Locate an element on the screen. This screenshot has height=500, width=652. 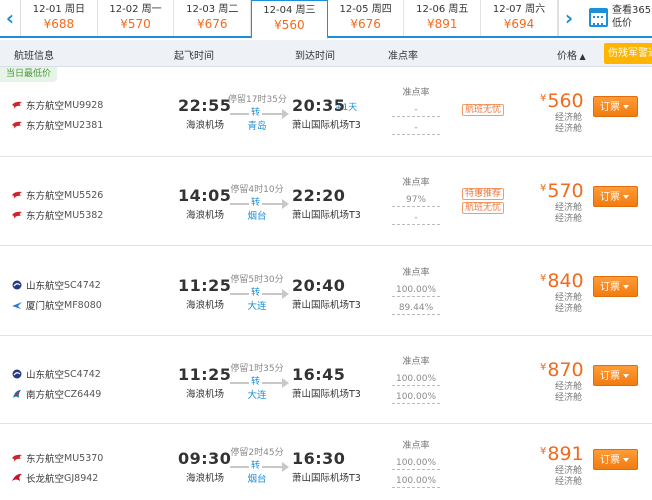
transfer-info: 停留17时35分 转 青岛 is located at coordinates (258, 114).